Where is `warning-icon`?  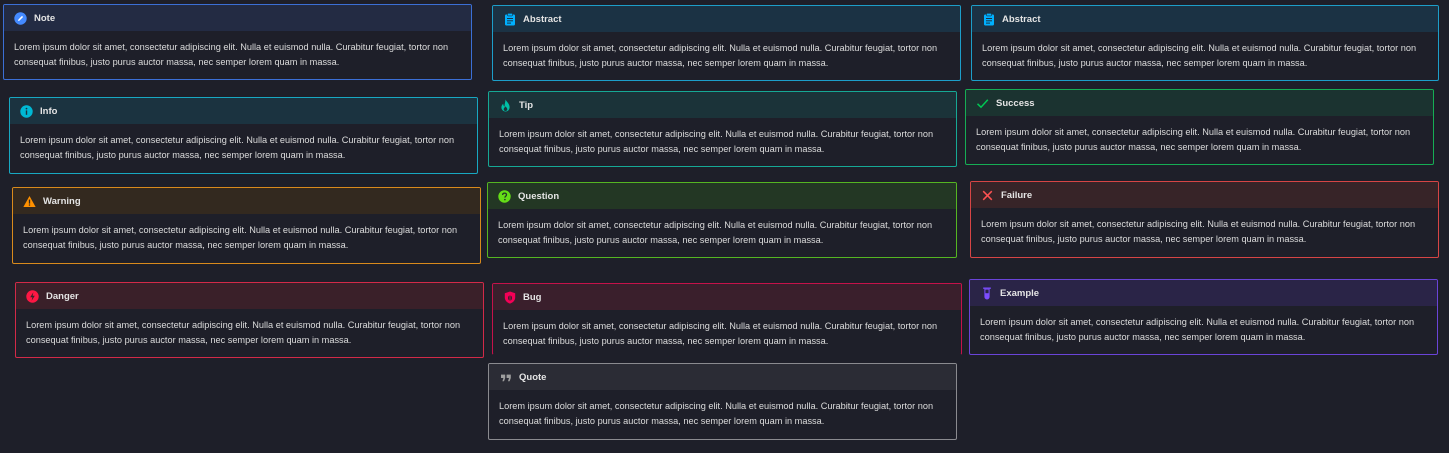 warning-icon is located at coordinates (29, 201).